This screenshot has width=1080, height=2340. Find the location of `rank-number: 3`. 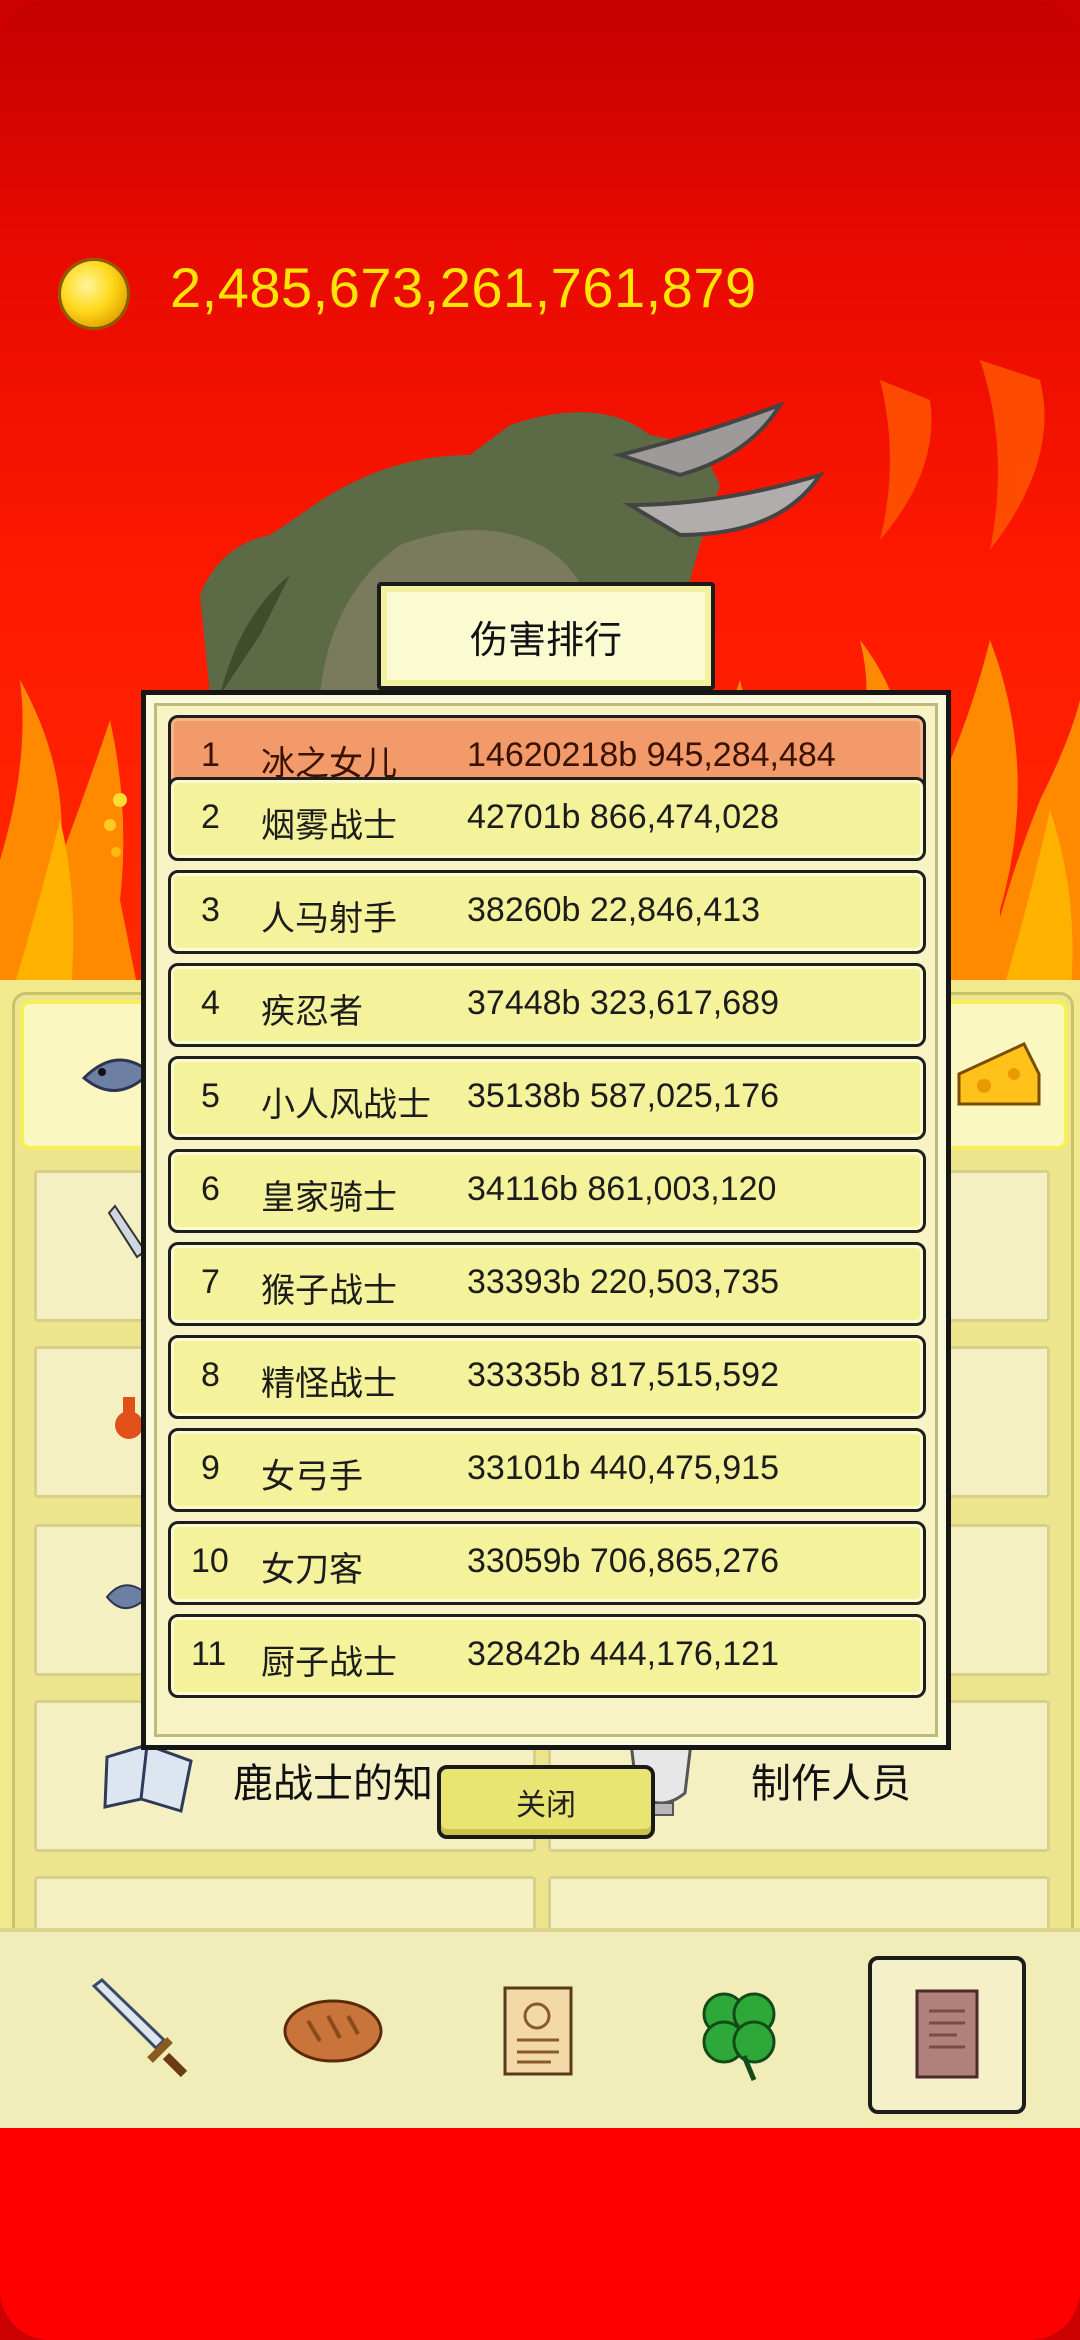

rank-number: 3 is located at coordinates (210, 910).